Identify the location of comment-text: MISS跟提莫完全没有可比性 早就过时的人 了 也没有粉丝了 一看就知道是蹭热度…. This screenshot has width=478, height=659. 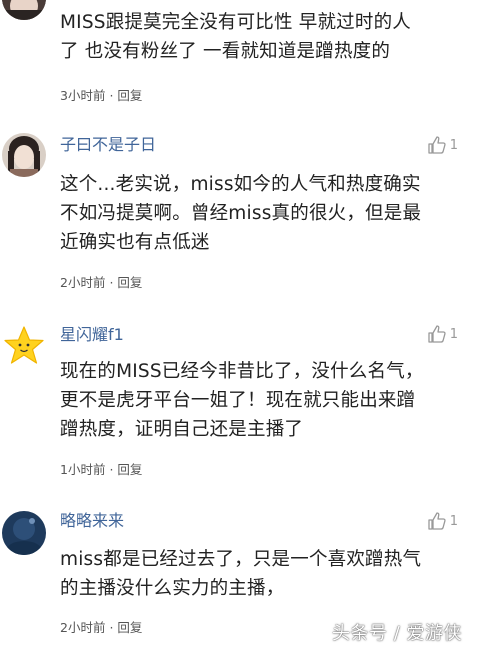
(260, 37).